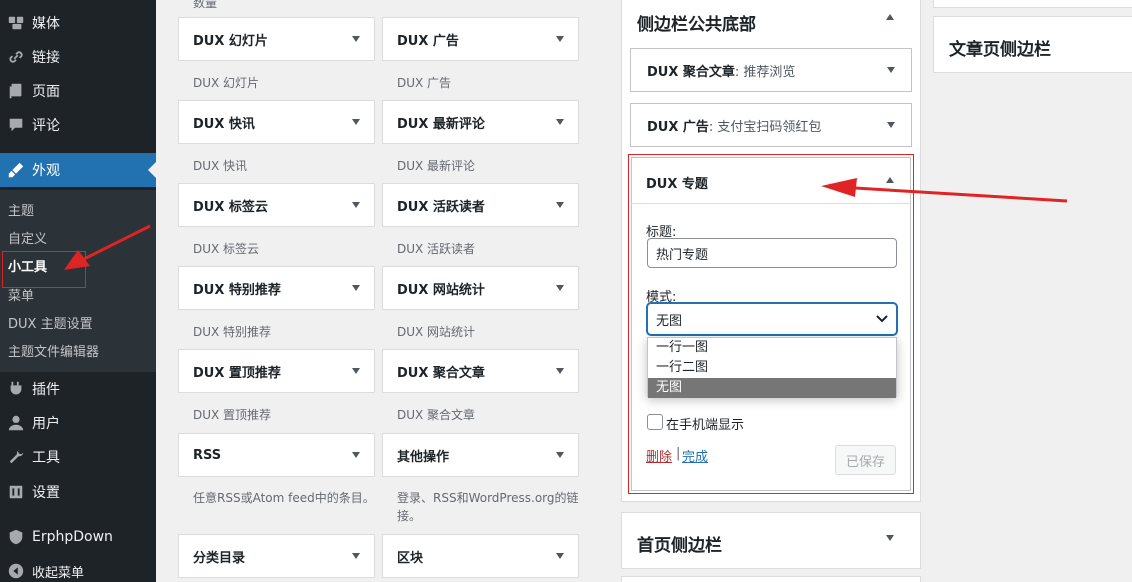 The height and width of the screenshot is (582, 1132). I want to click on submenu-customize: 自定义, so click(27, 237).